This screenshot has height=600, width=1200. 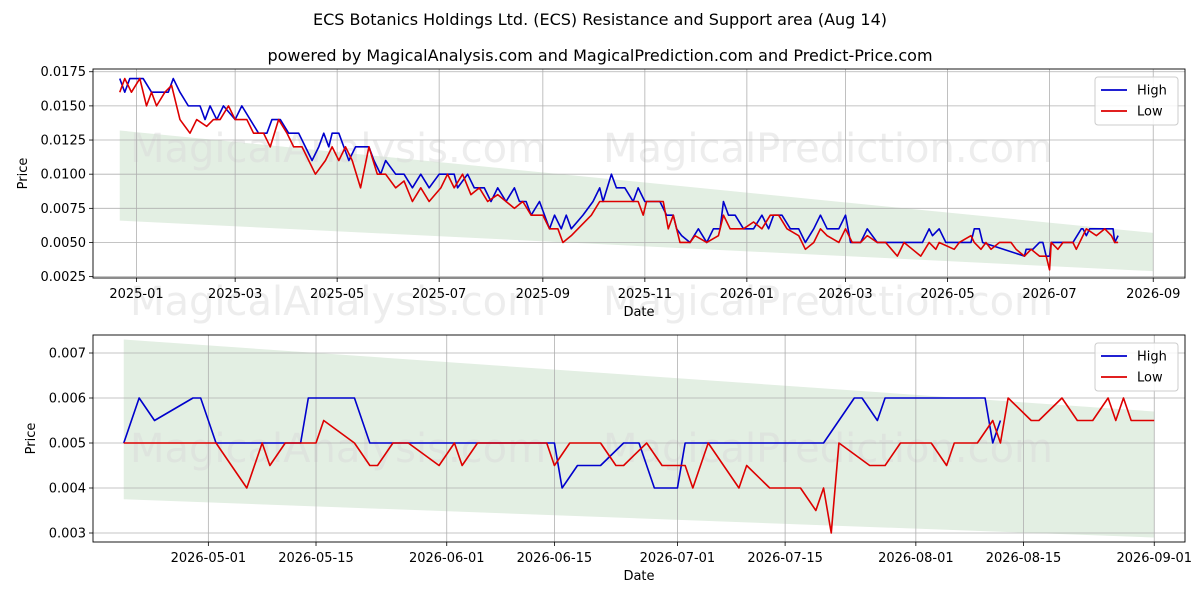 I want to click on x-tick-label: 2026-08-01, so click(x=916, y=558).